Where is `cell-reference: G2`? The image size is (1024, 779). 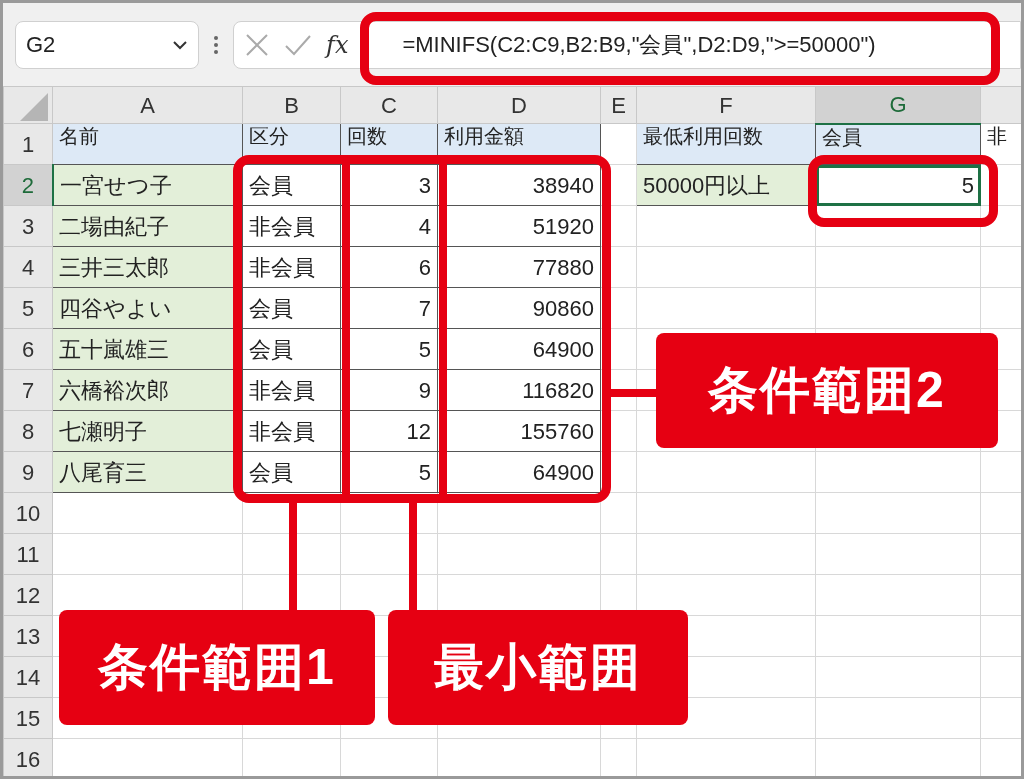
cell-reference: G2 is located at coordinates (41, 45).